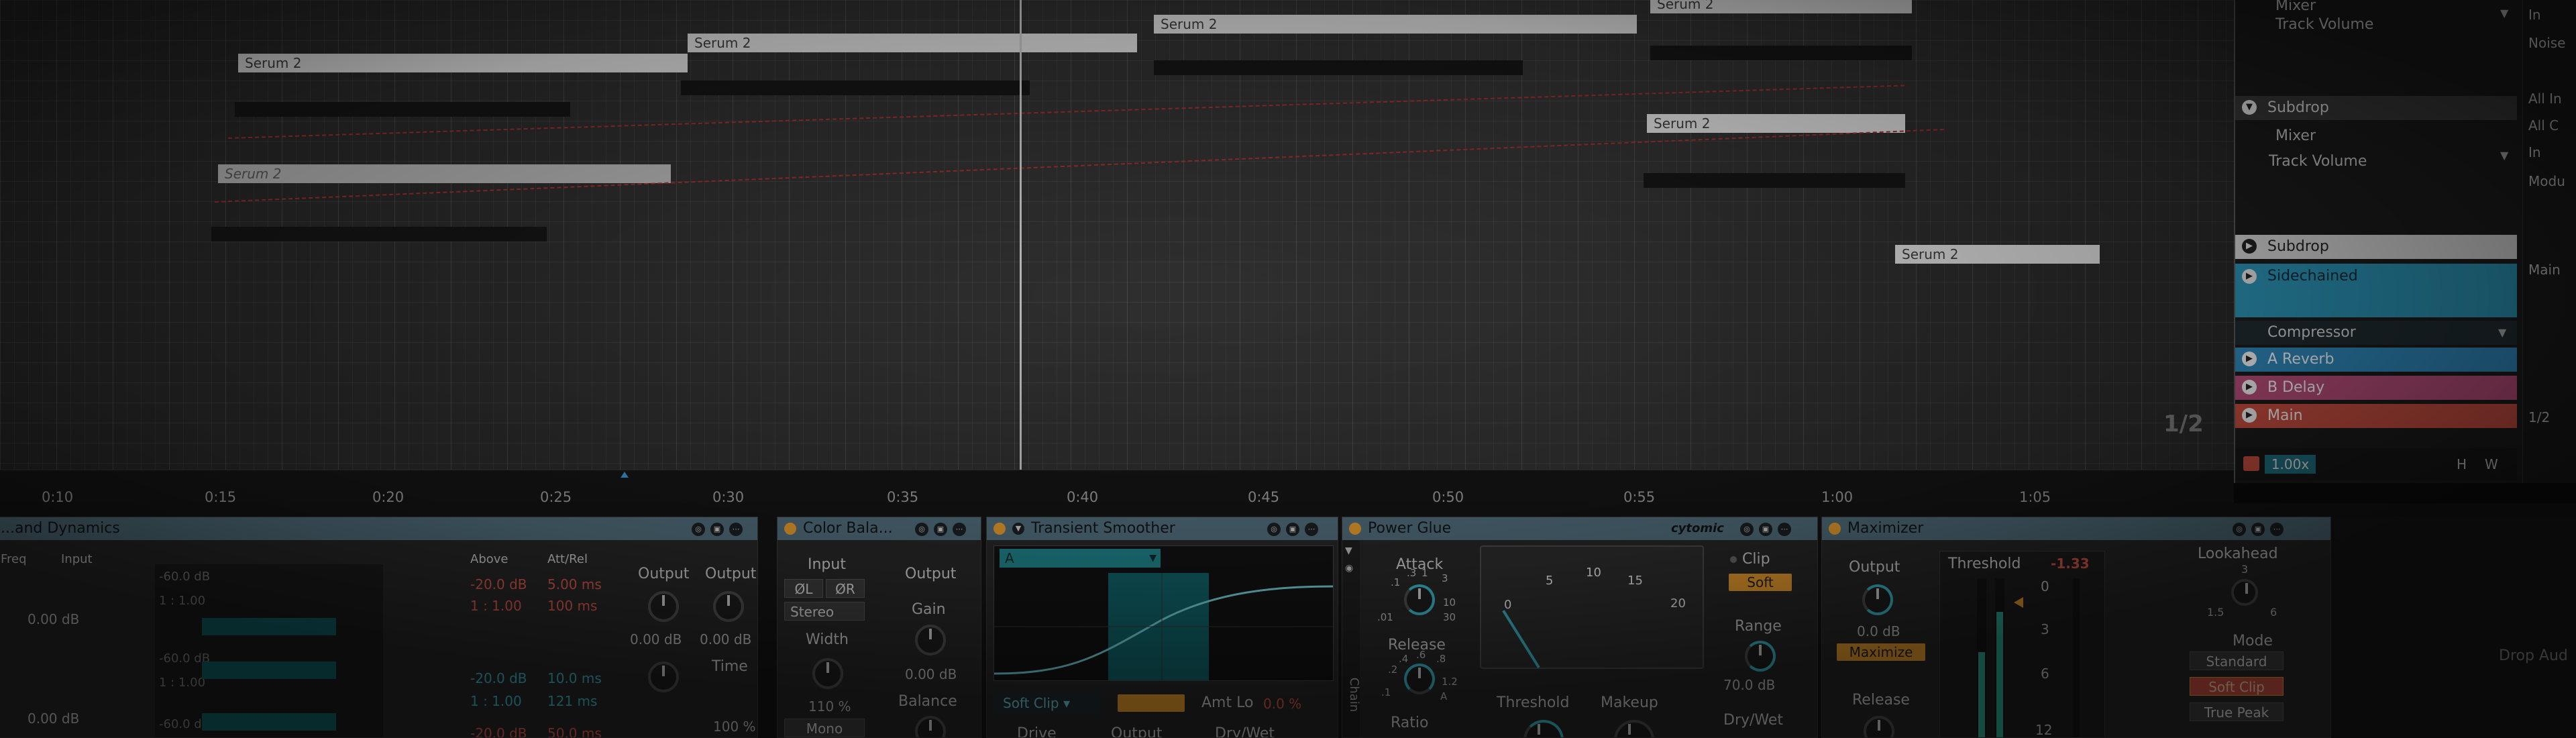  What do you see at coordinates (574, 731) in the screenshot?
I see `attack-value: 50.0 ms` at bounding box center [574, 731].